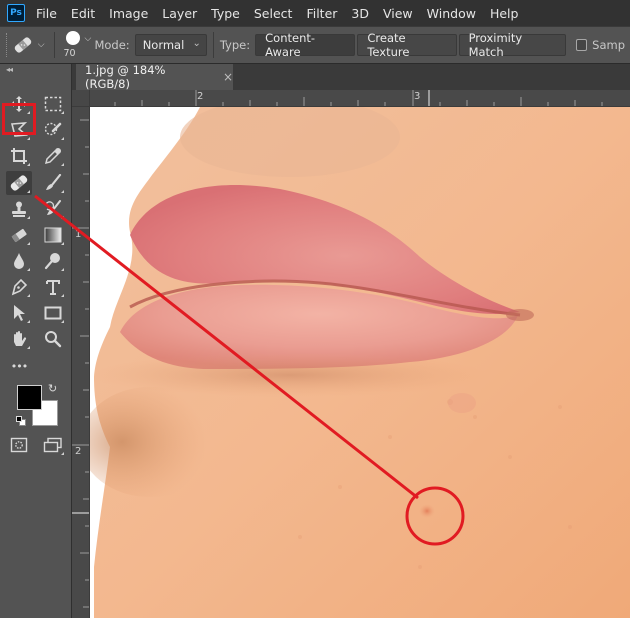 This screenshot has height=618, width=630. What do you see at coordinates (235, 45) in the screenshot?
I see `type-label: Type:` at bounding box center [235, 45].